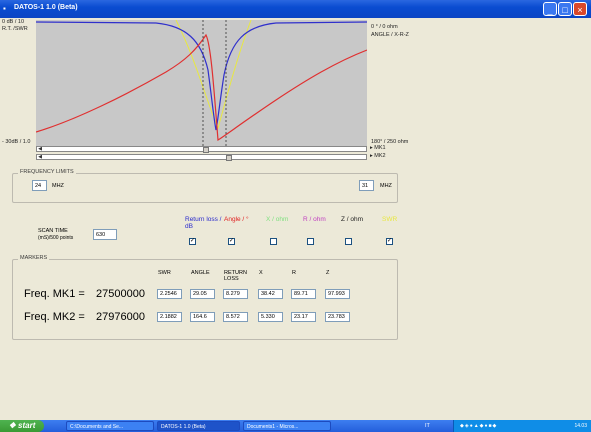 This screenshot has width=591, height=432. What do you see at coordinates (56, 238) in the screenshot?
I see `scan-time-sublabel: (mS)/500 points` at bounding box center [56, 238].